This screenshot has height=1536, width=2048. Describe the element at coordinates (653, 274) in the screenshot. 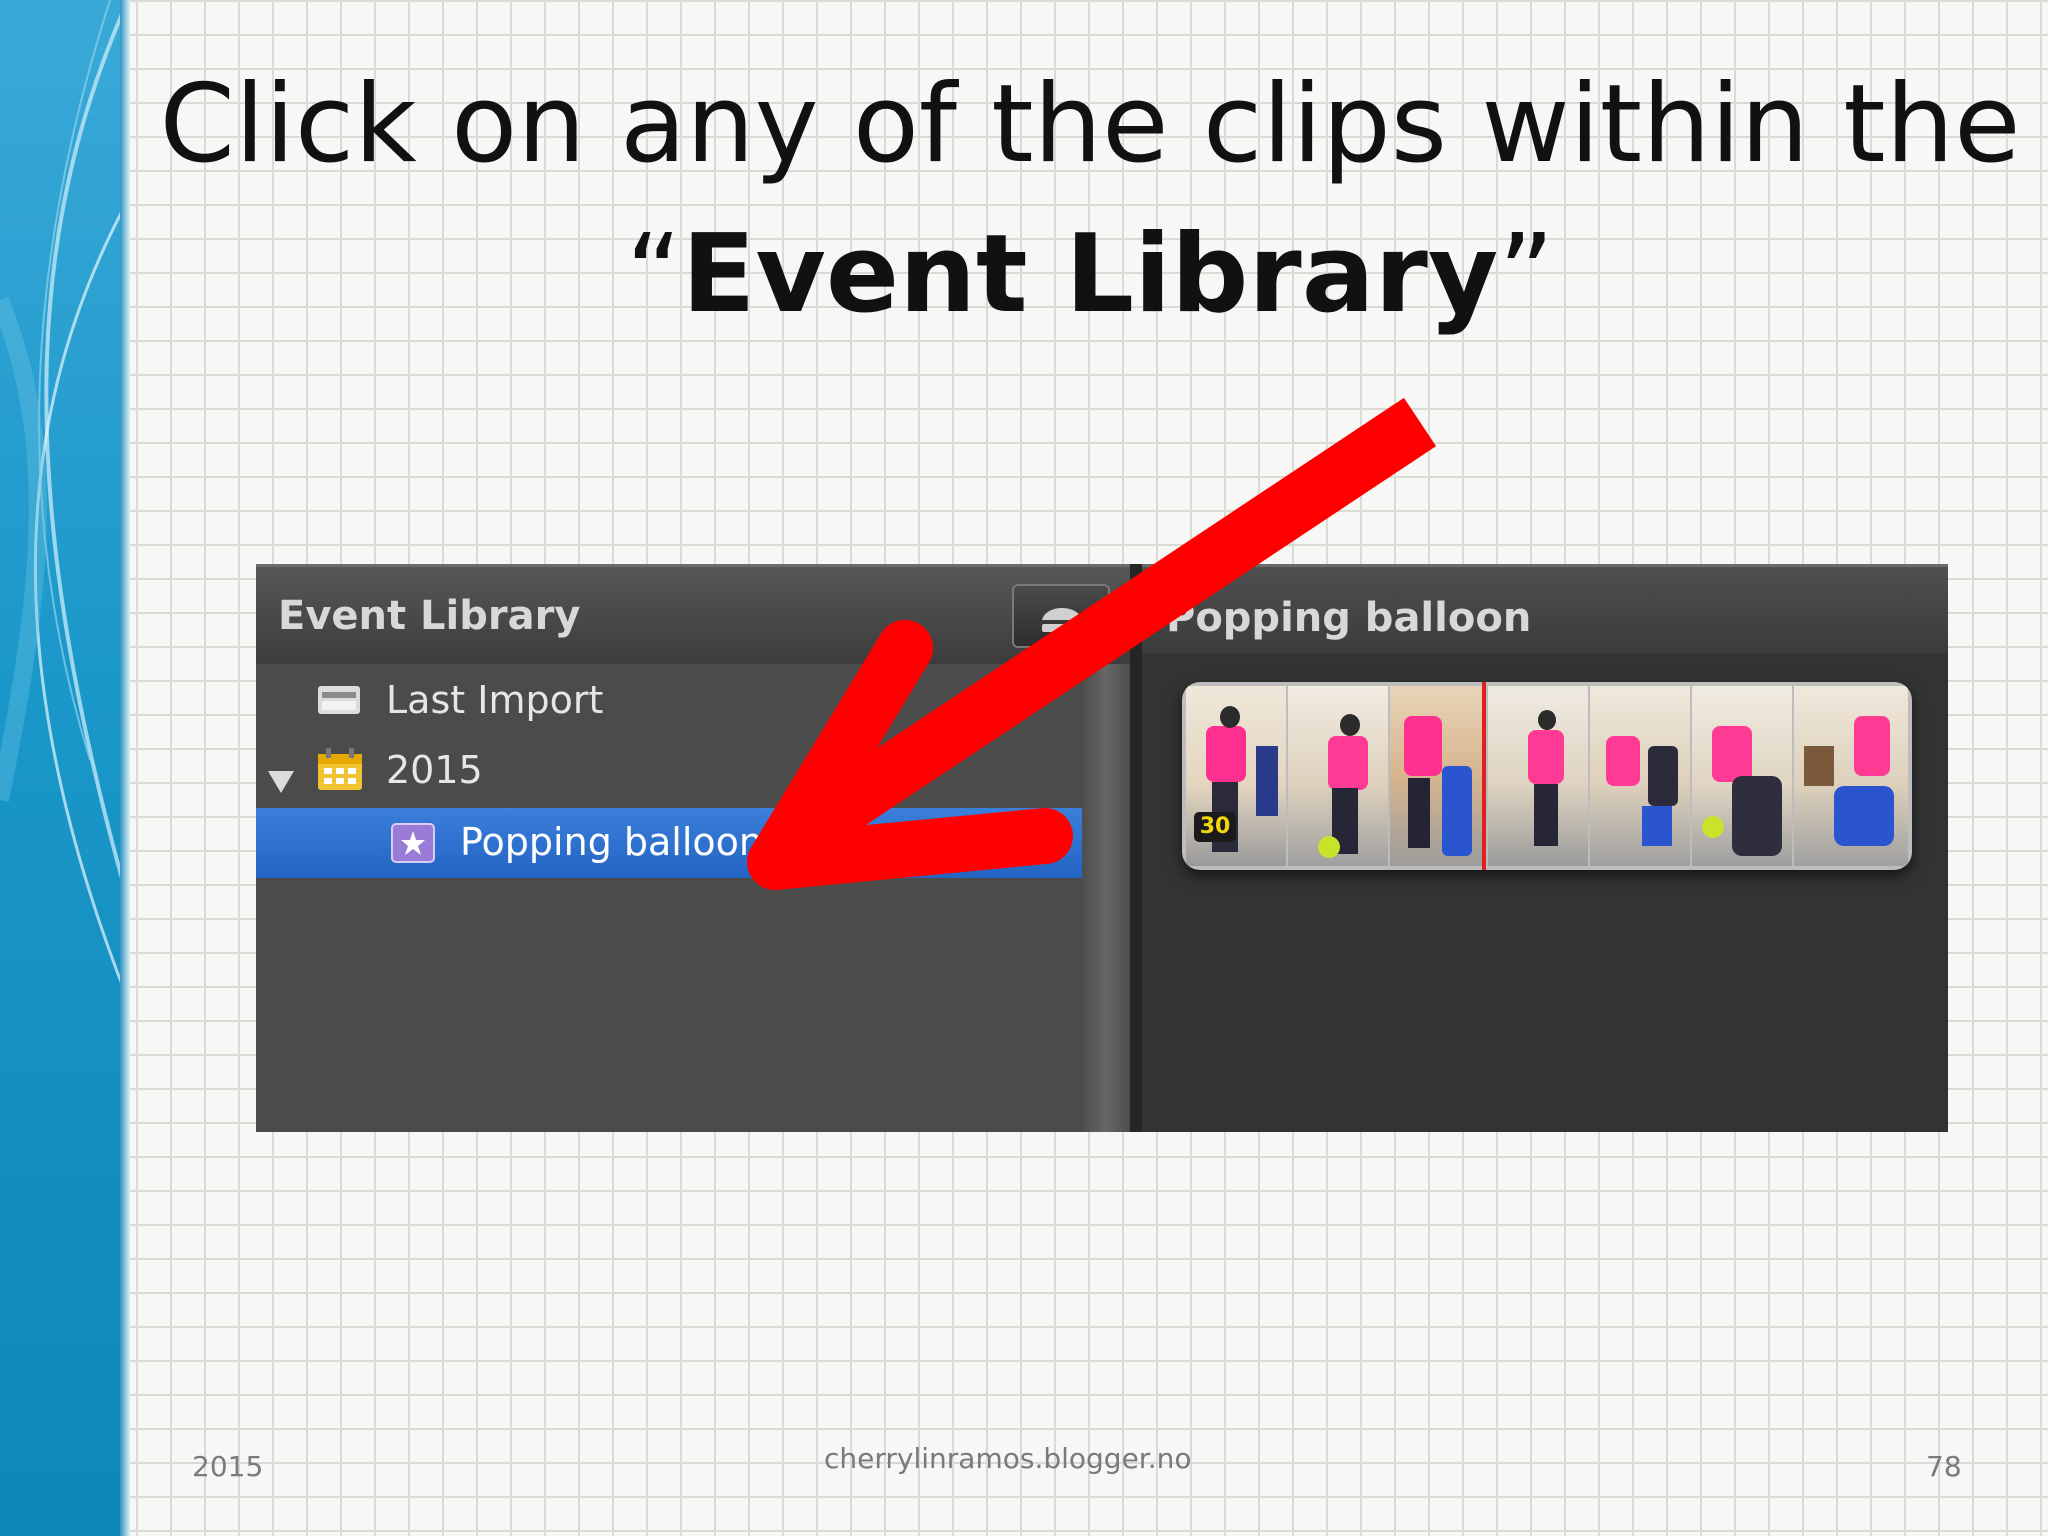

I see `open-quote: “` at that location.